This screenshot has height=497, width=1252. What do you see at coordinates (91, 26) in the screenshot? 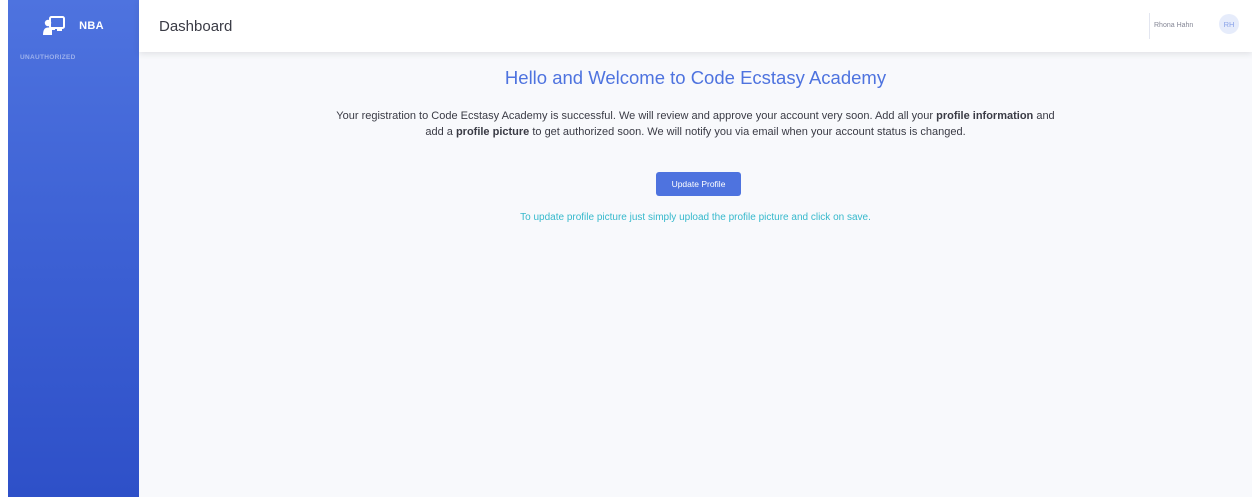
I see `brand-name: NBA` at bounding box center [91, 26].